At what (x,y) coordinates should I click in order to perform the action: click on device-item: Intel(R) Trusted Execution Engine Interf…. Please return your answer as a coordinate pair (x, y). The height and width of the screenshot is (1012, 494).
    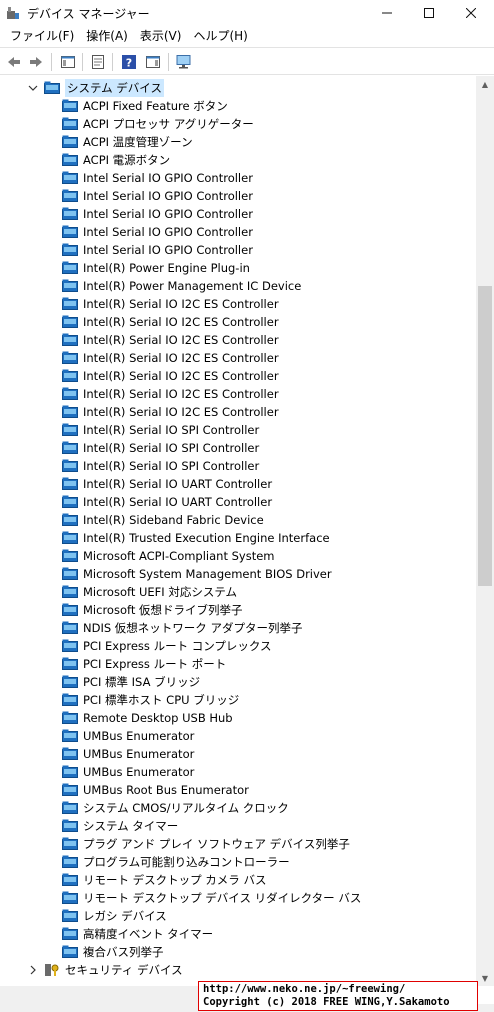
    Looking at the image, I should click on (196, 538).